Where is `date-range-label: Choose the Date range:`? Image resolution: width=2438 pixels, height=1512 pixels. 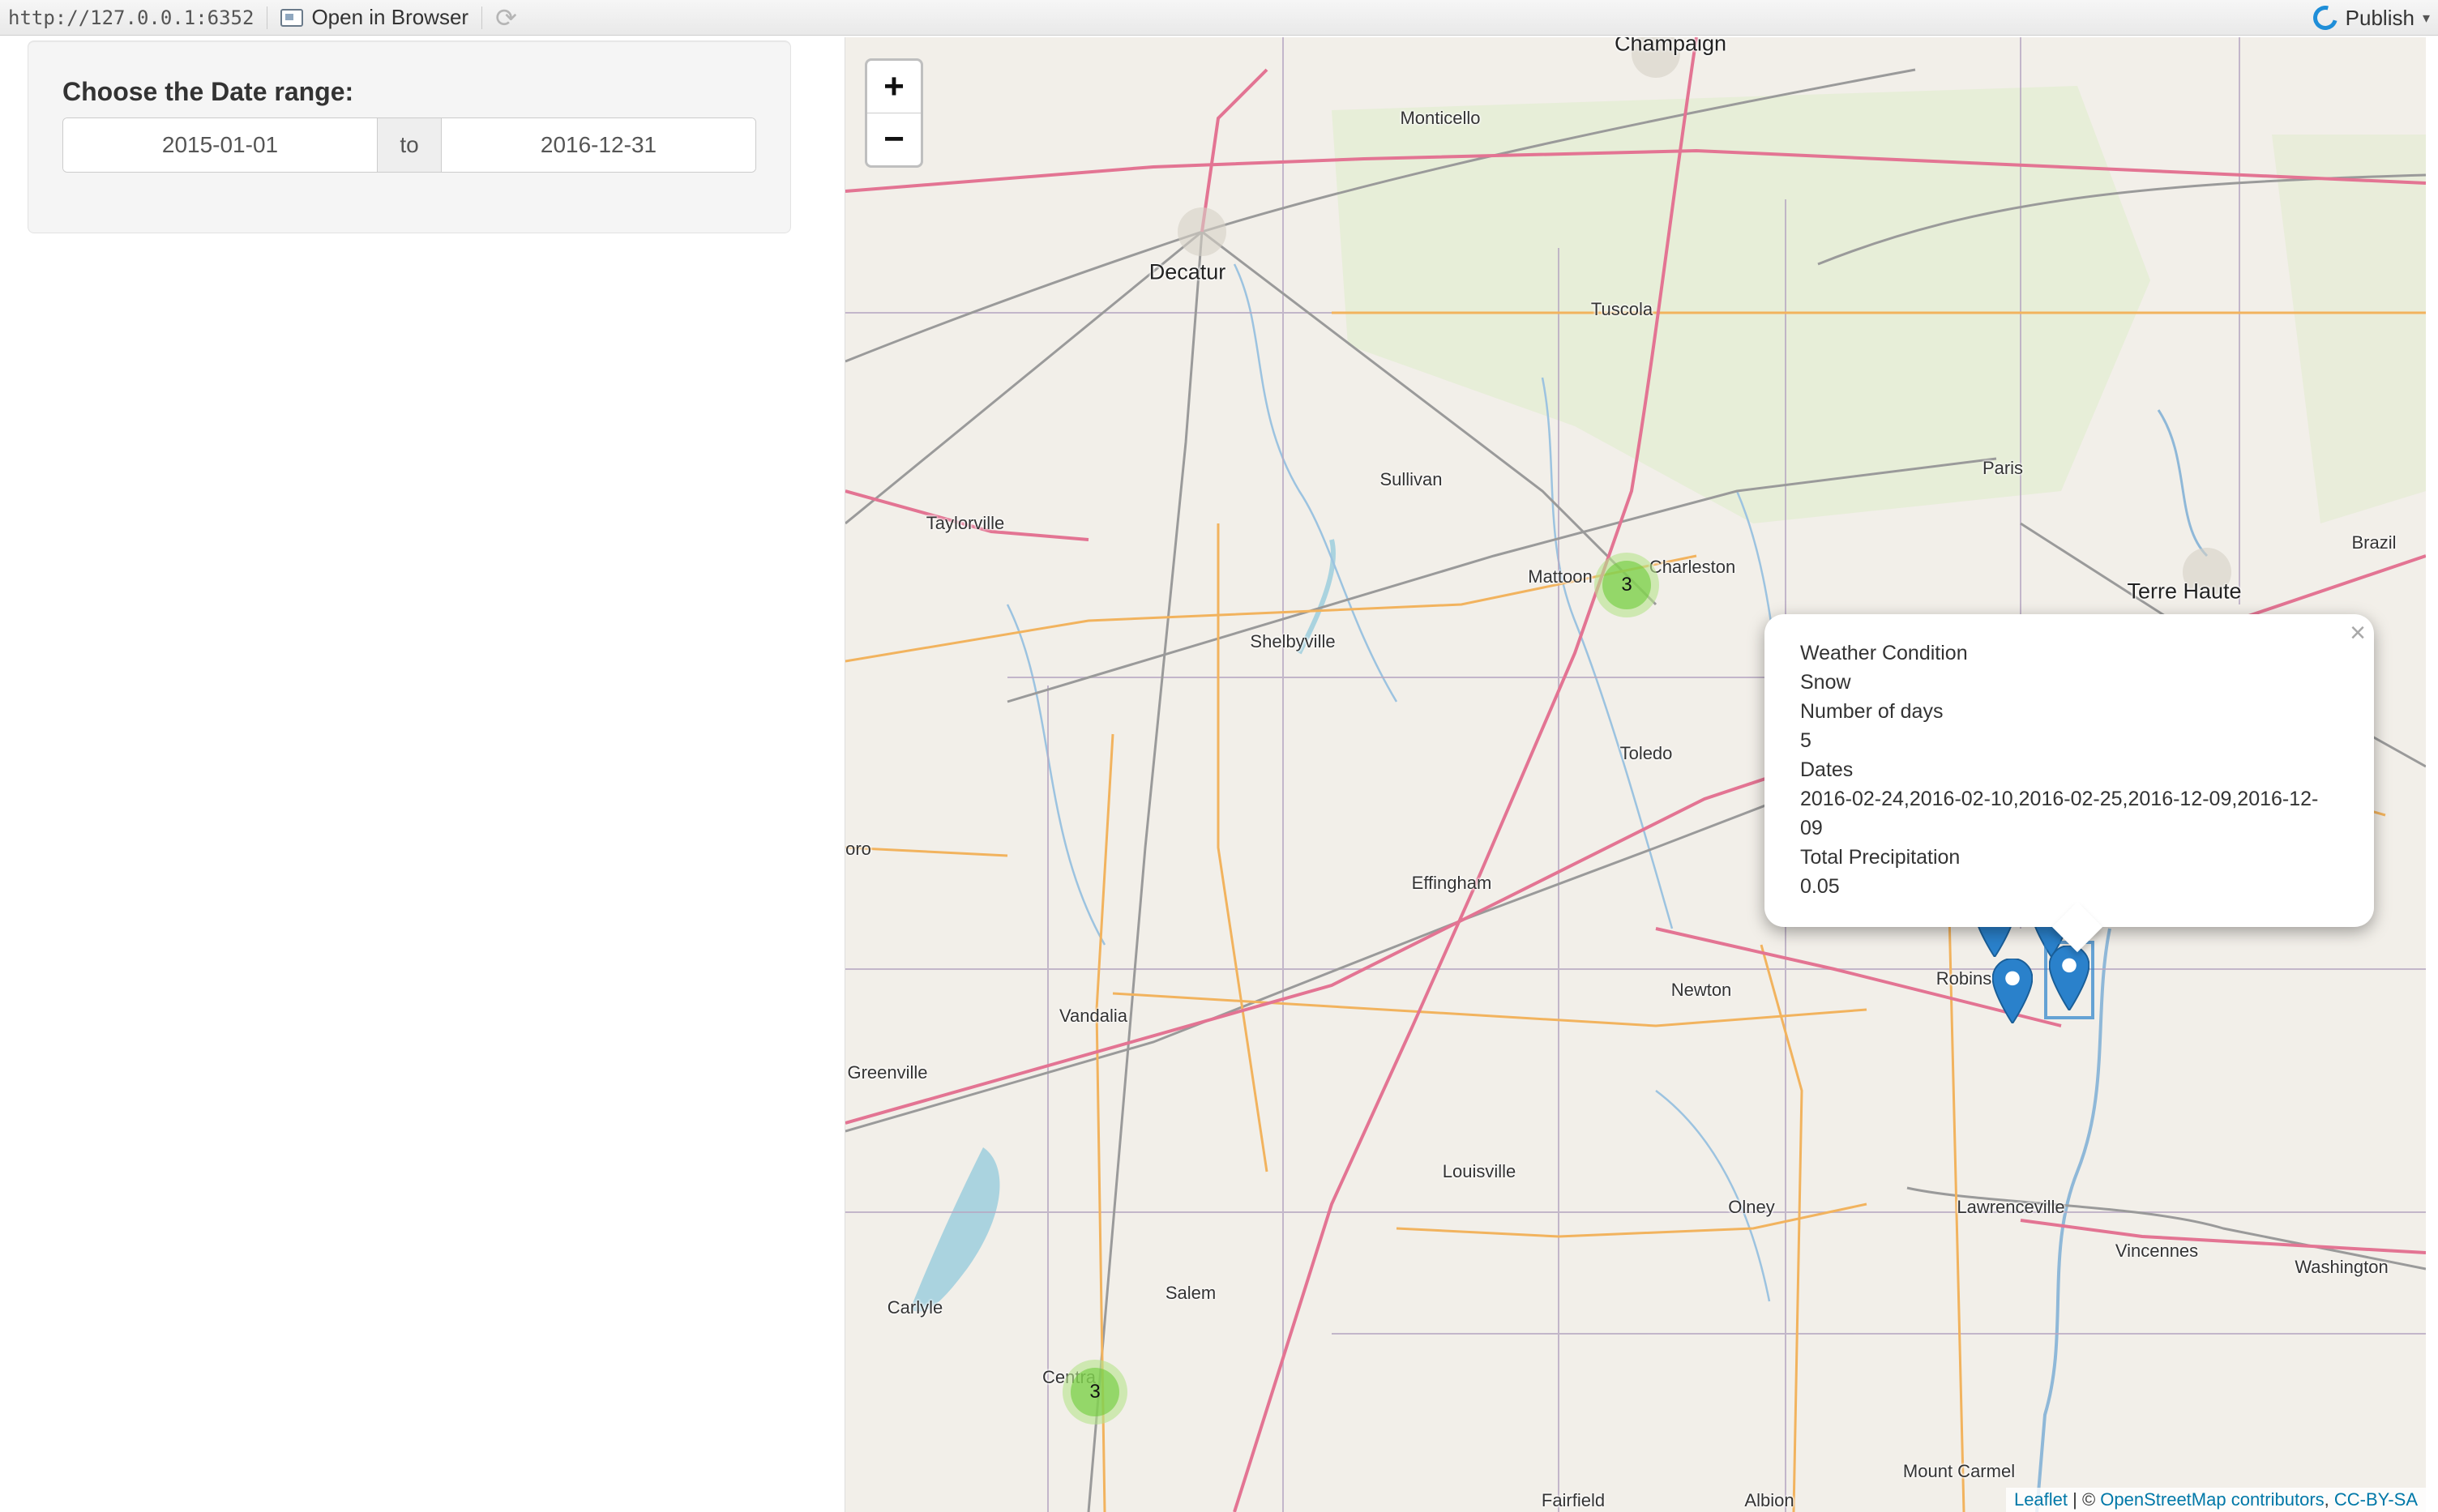 date-range-label: Choose the Date range: is located at coordinates (208, 91).